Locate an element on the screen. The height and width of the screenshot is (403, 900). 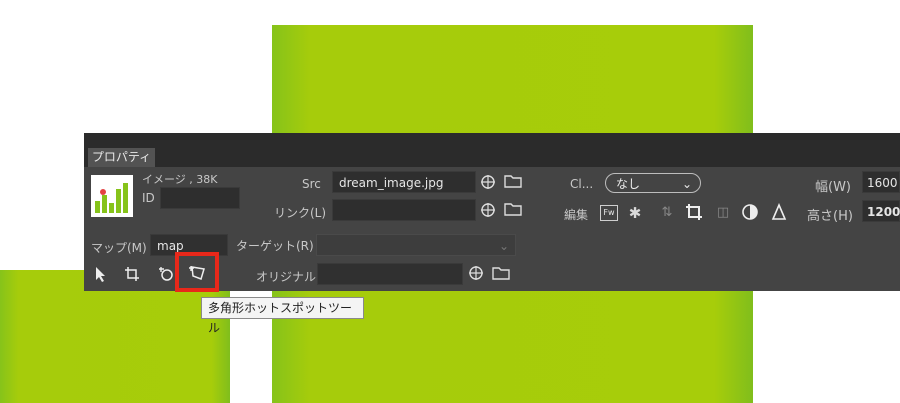
image-thumbnail is located at coordinates (112, 196).